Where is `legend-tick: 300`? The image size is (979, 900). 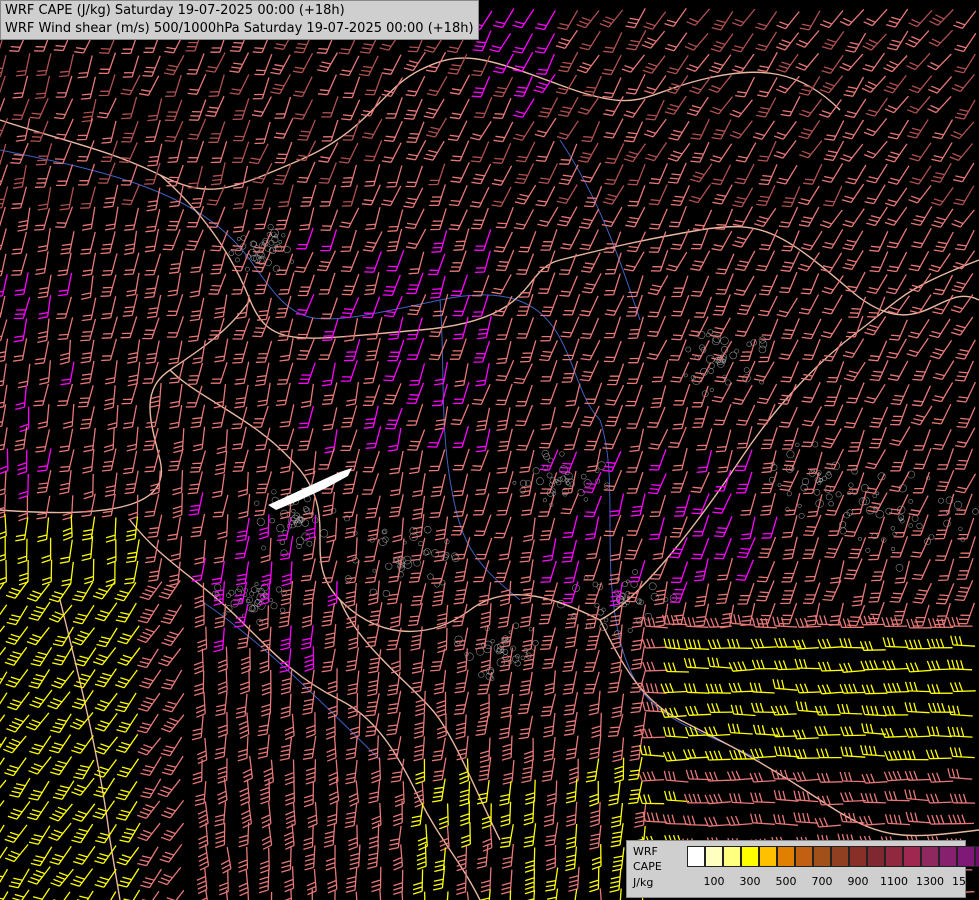
legend-tick: 300 is located at coordinates (750, 881).